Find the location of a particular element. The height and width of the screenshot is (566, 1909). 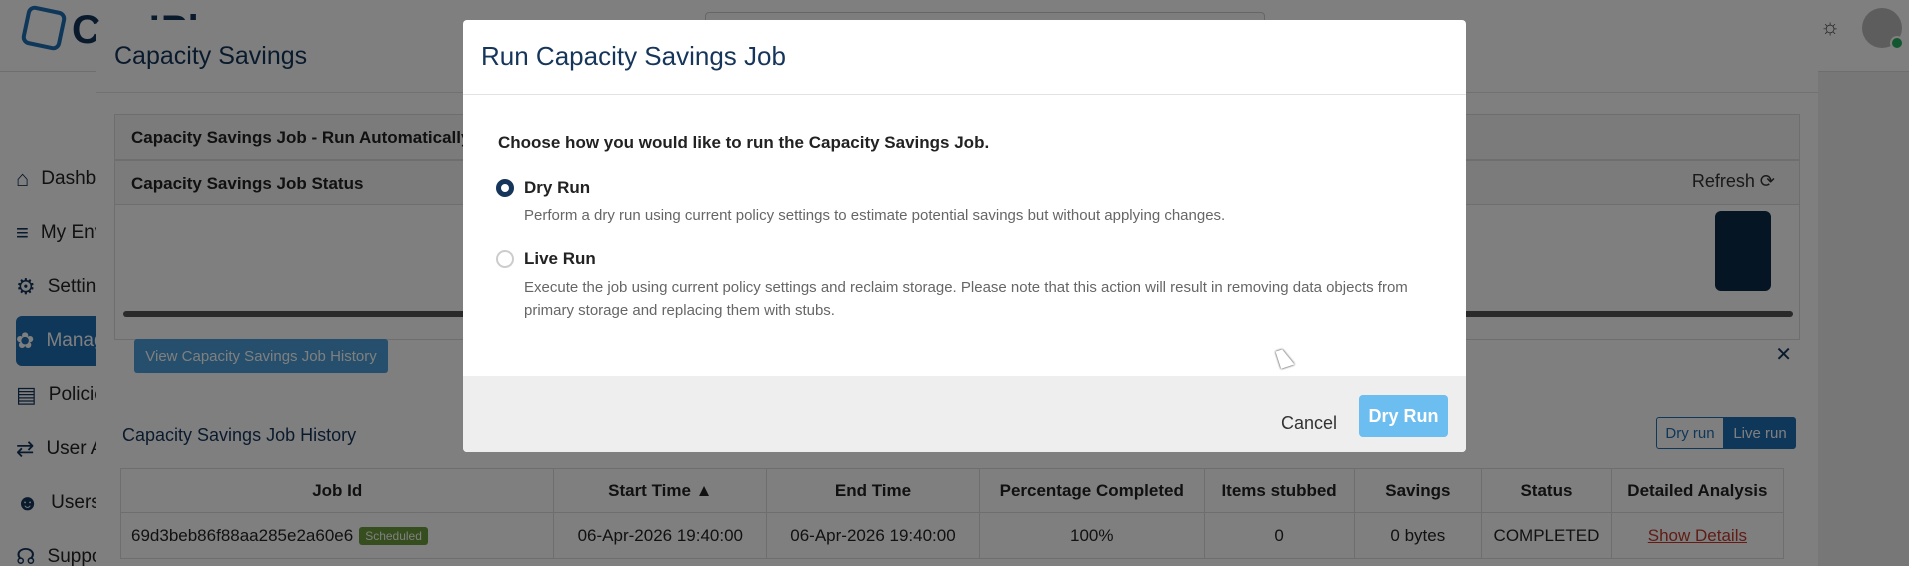

dry-run-label: Dry Run is located at coordinates (557, 188).